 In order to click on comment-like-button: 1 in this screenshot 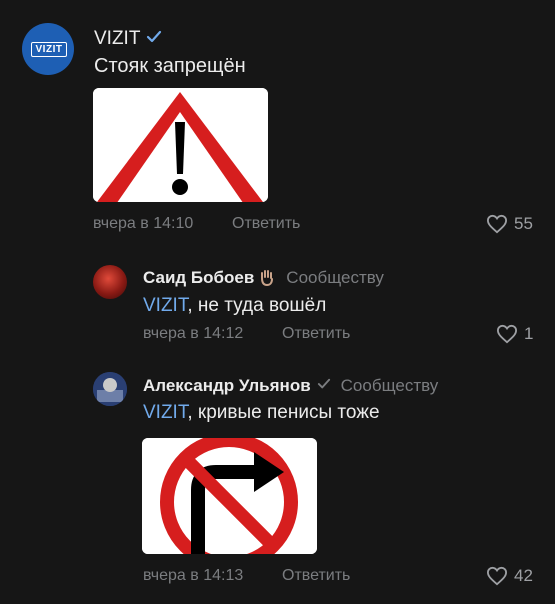, I will do `click(514, 334)`.